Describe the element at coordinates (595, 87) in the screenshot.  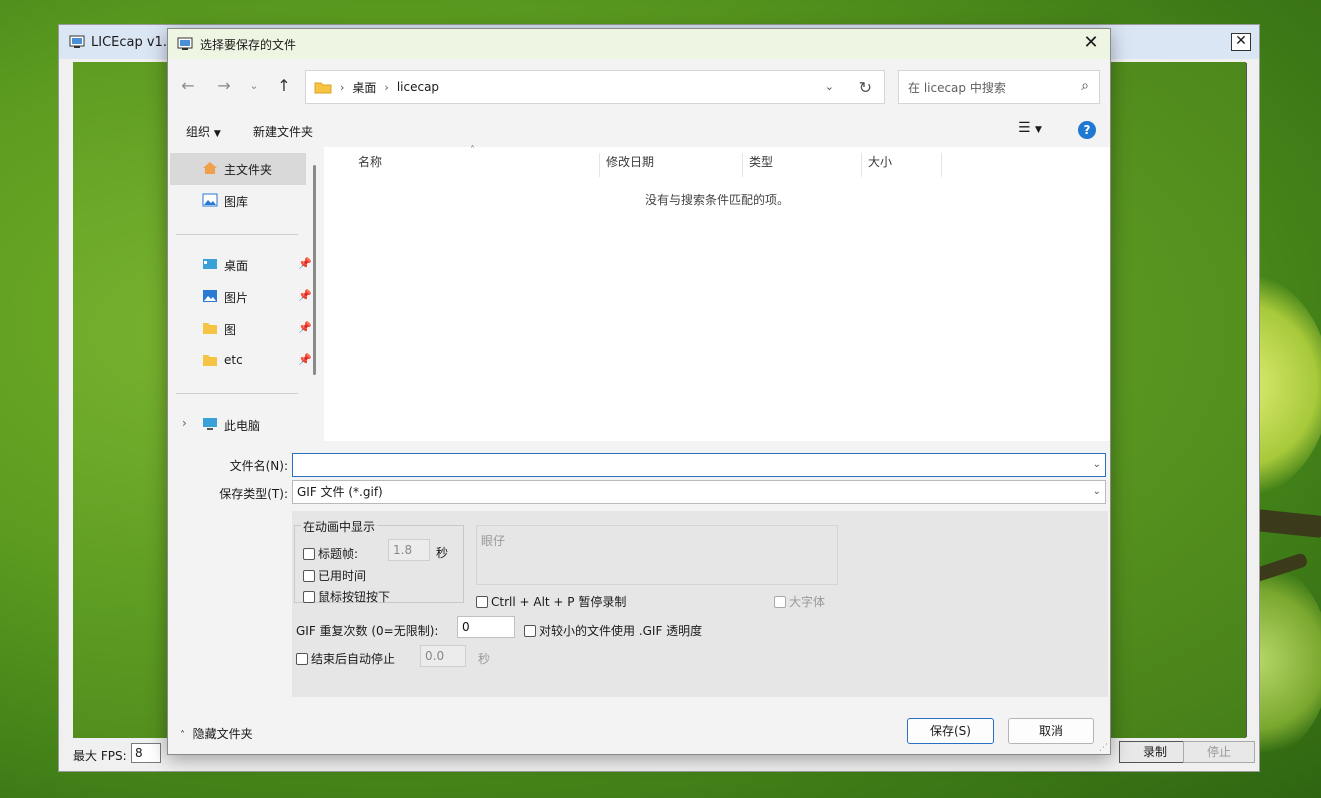
I see `address-bar: › 桌面 › licecap ⌄ ↻` at that location.